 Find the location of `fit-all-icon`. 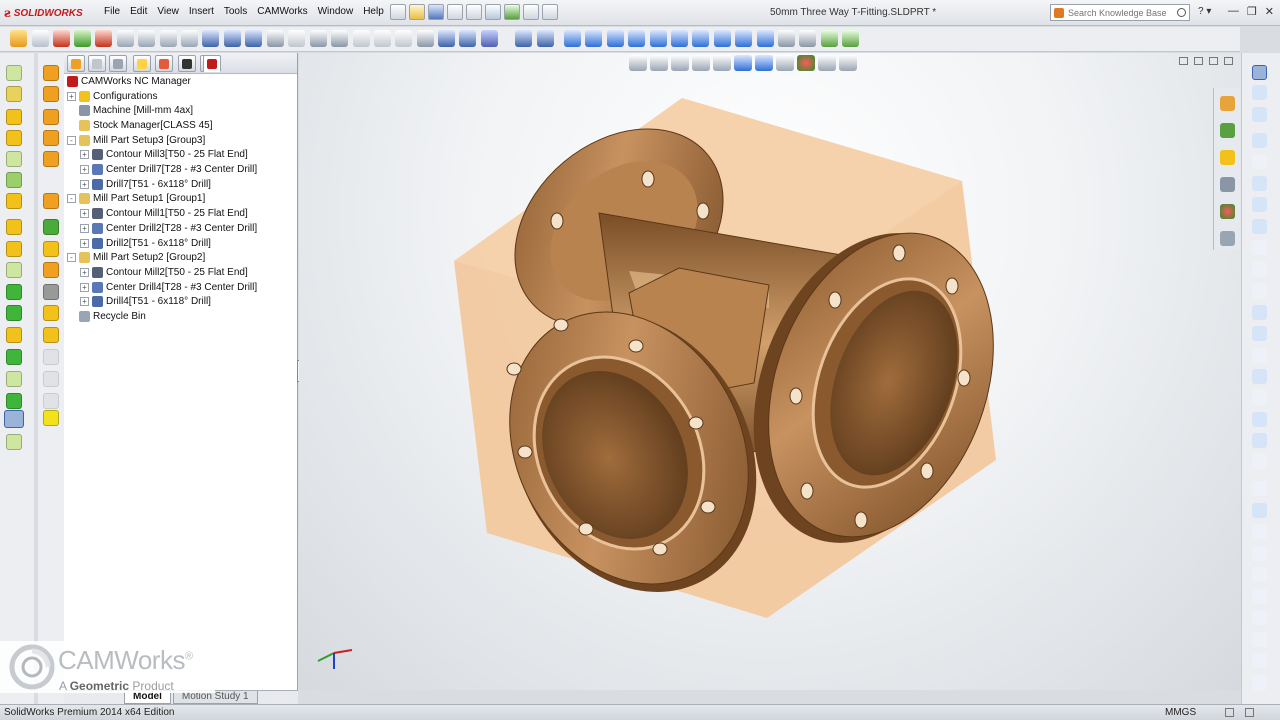

fit-all-icon is located at coordinates (850, 38).